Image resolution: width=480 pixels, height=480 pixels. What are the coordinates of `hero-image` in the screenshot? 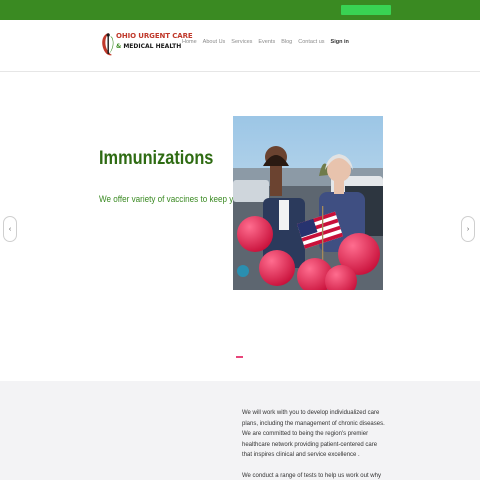 It's located at (308, 203).